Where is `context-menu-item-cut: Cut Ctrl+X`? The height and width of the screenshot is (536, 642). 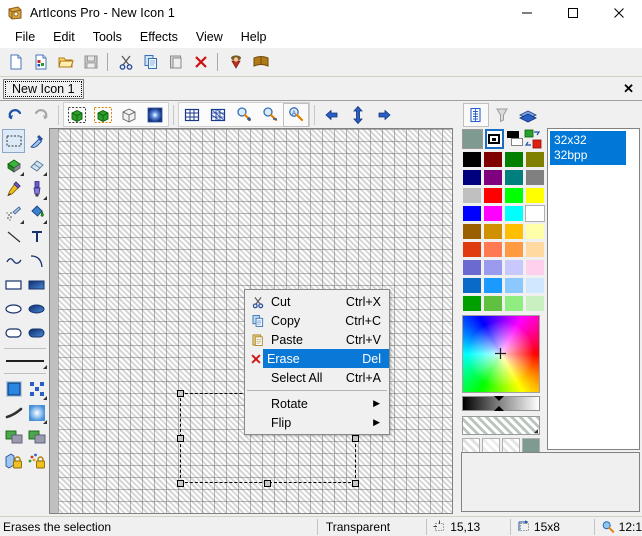 context-menu-item-cut: Cut Ctrl+X is located at coordinates (317, 301).